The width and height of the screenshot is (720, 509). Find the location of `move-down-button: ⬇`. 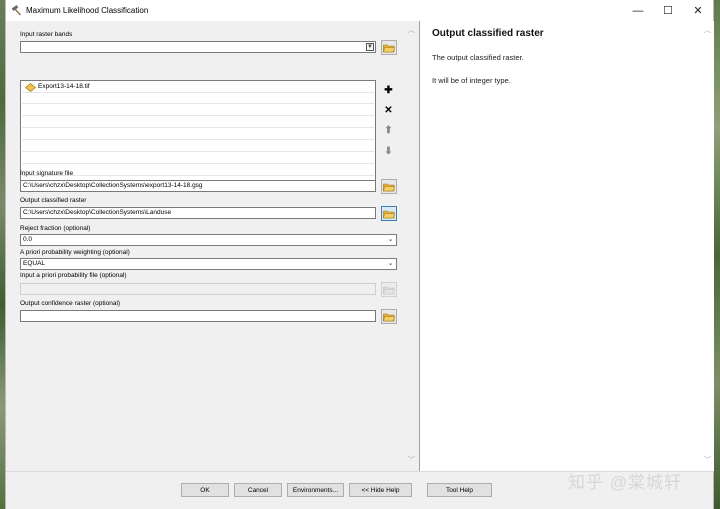

move-down-button: ⬇ is located at coordinates (388, 151).